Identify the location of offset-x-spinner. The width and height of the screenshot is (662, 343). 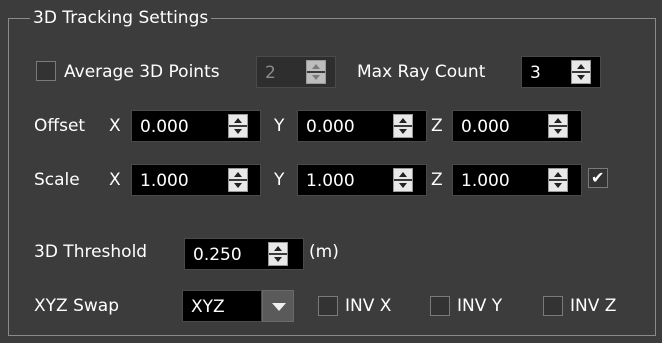
(238, 126).